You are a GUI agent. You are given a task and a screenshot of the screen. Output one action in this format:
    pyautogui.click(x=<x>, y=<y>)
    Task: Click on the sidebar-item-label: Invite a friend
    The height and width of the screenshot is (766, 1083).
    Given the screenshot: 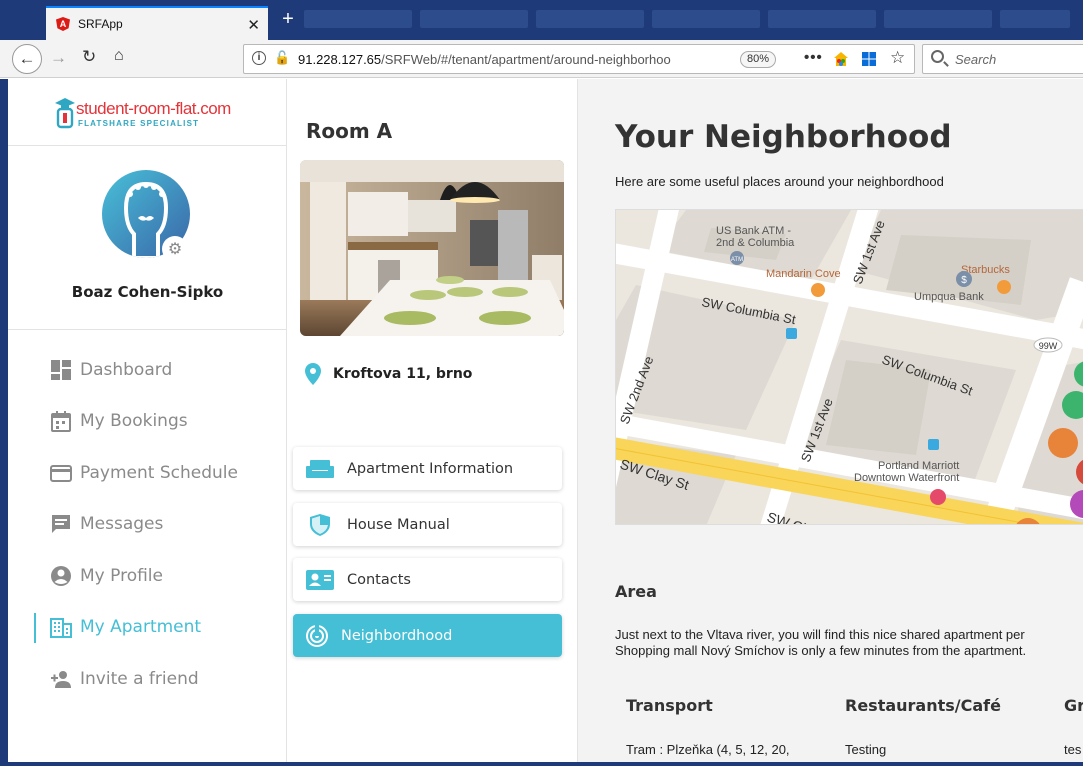 What is the action you would take?
    pyautogui.click(x=139, y=678)
    